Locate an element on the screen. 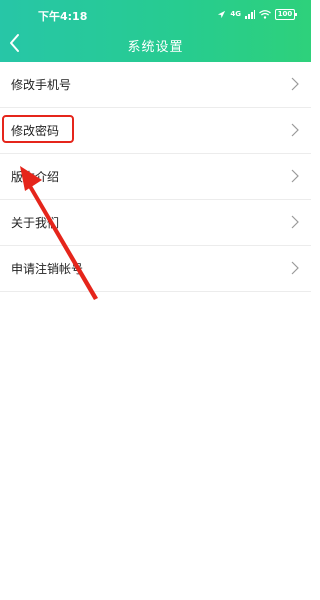  menu-item-label: 版本介绍 is located at coordinates (35, 177).